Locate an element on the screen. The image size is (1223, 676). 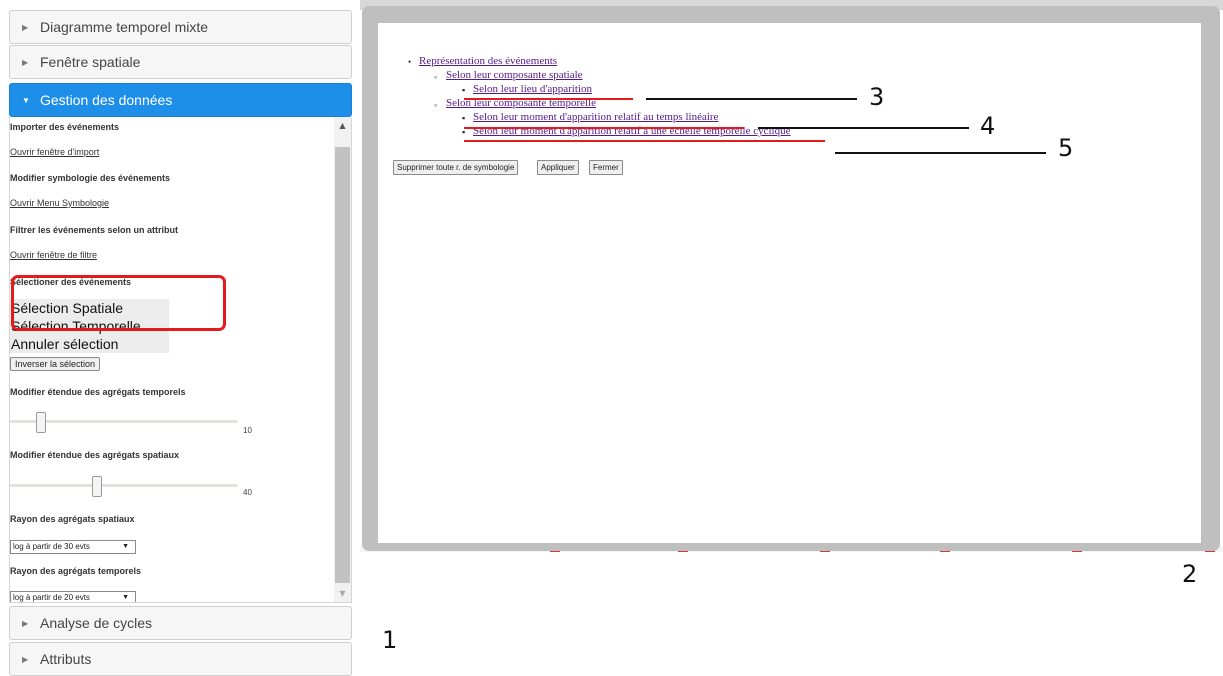
close-button: Fermer is located at coordinates (606, 167).